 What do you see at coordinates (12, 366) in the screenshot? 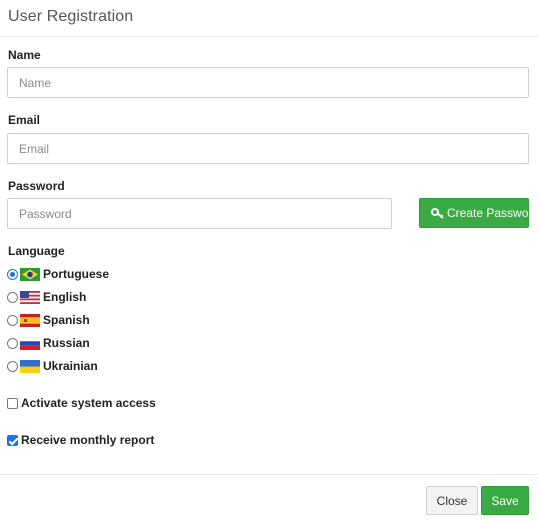
I see `radio-ukrainian` at bounding box center [12, 366].